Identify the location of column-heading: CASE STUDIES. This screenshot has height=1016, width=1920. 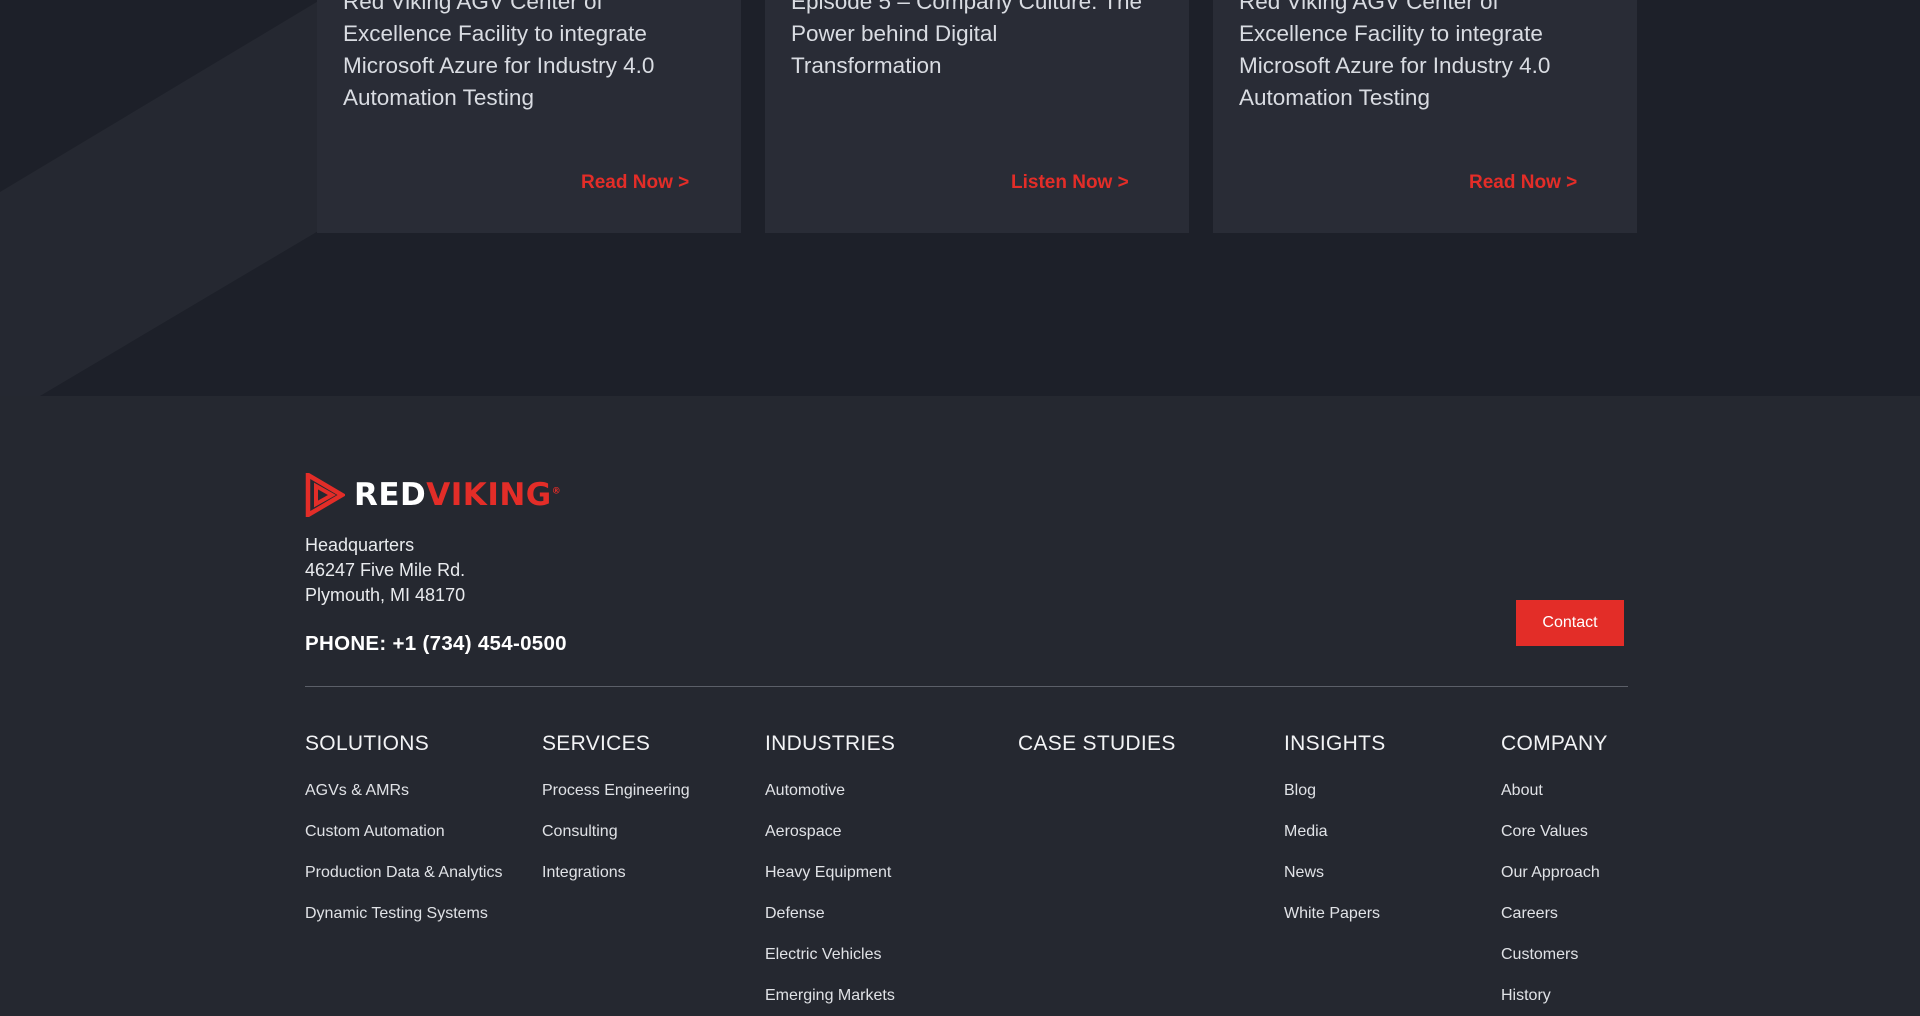
(1097, 744).